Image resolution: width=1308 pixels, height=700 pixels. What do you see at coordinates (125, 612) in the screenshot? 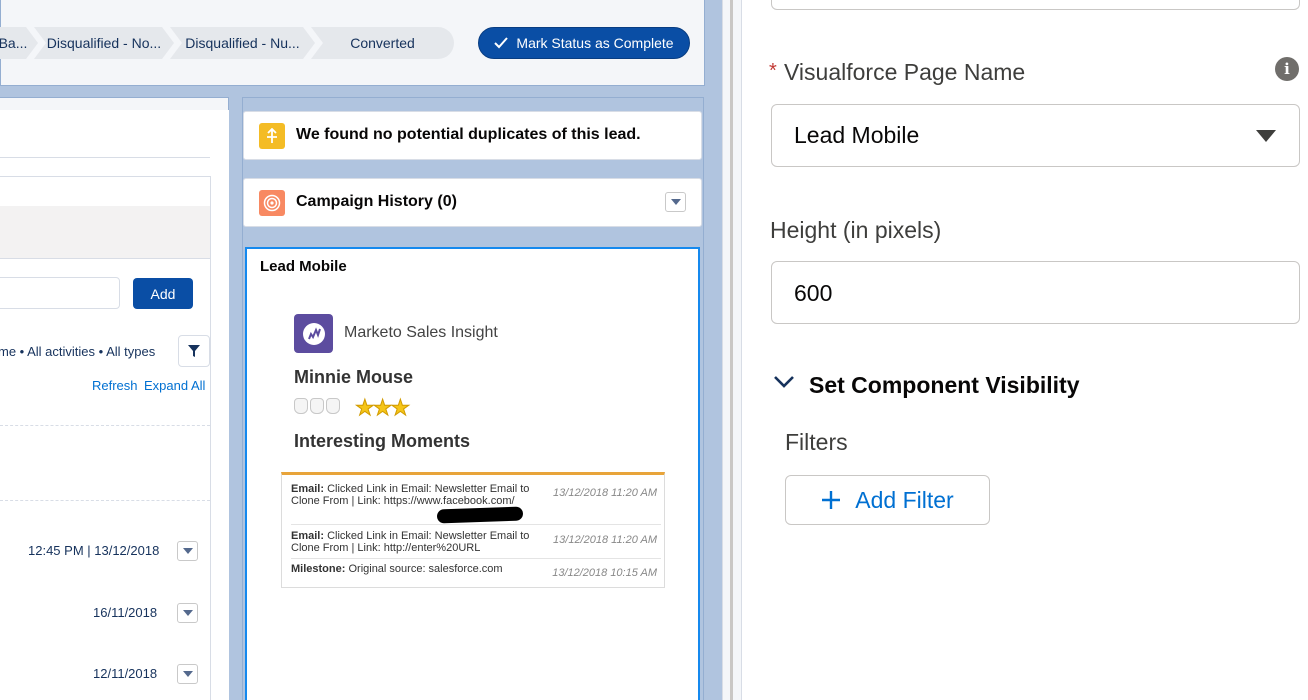
I see `activity-date: 16/11/2018` at bounding box center [125, 612].